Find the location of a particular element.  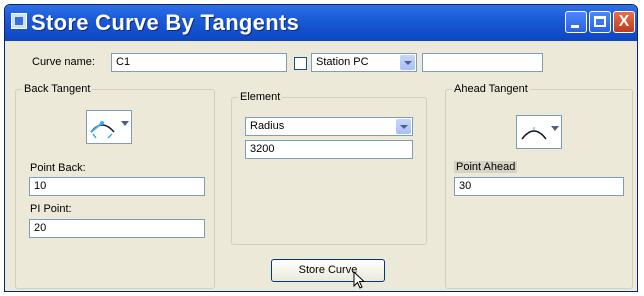

title-bar: Store Curve By Tangents X is located at coordinates (321, 23).